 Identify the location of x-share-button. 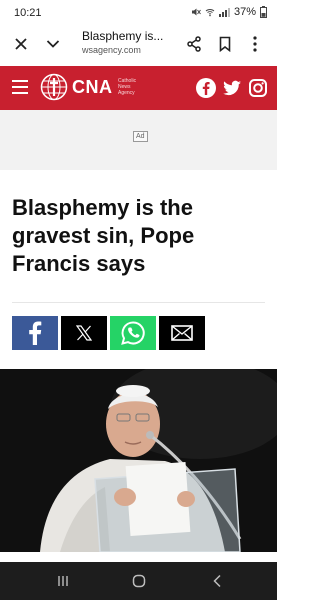
(84, 333).